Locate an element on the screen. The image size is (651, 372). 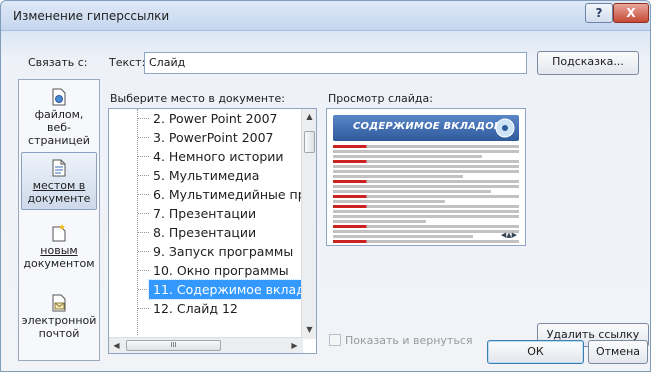
list-item: 12. Слайд 12 is located at coordinates (229, 308).